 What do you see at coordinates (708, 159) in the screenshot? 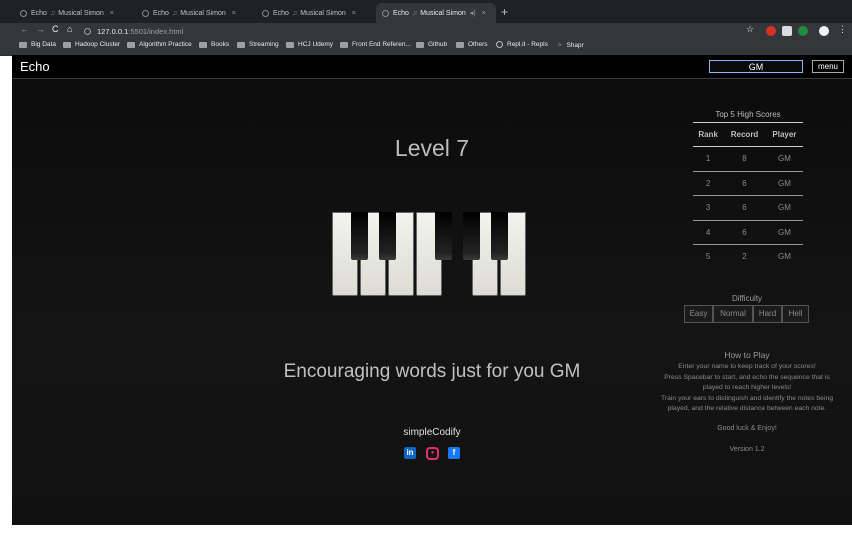
I see `rank-cell: 1` at bounding box center [708, 159].